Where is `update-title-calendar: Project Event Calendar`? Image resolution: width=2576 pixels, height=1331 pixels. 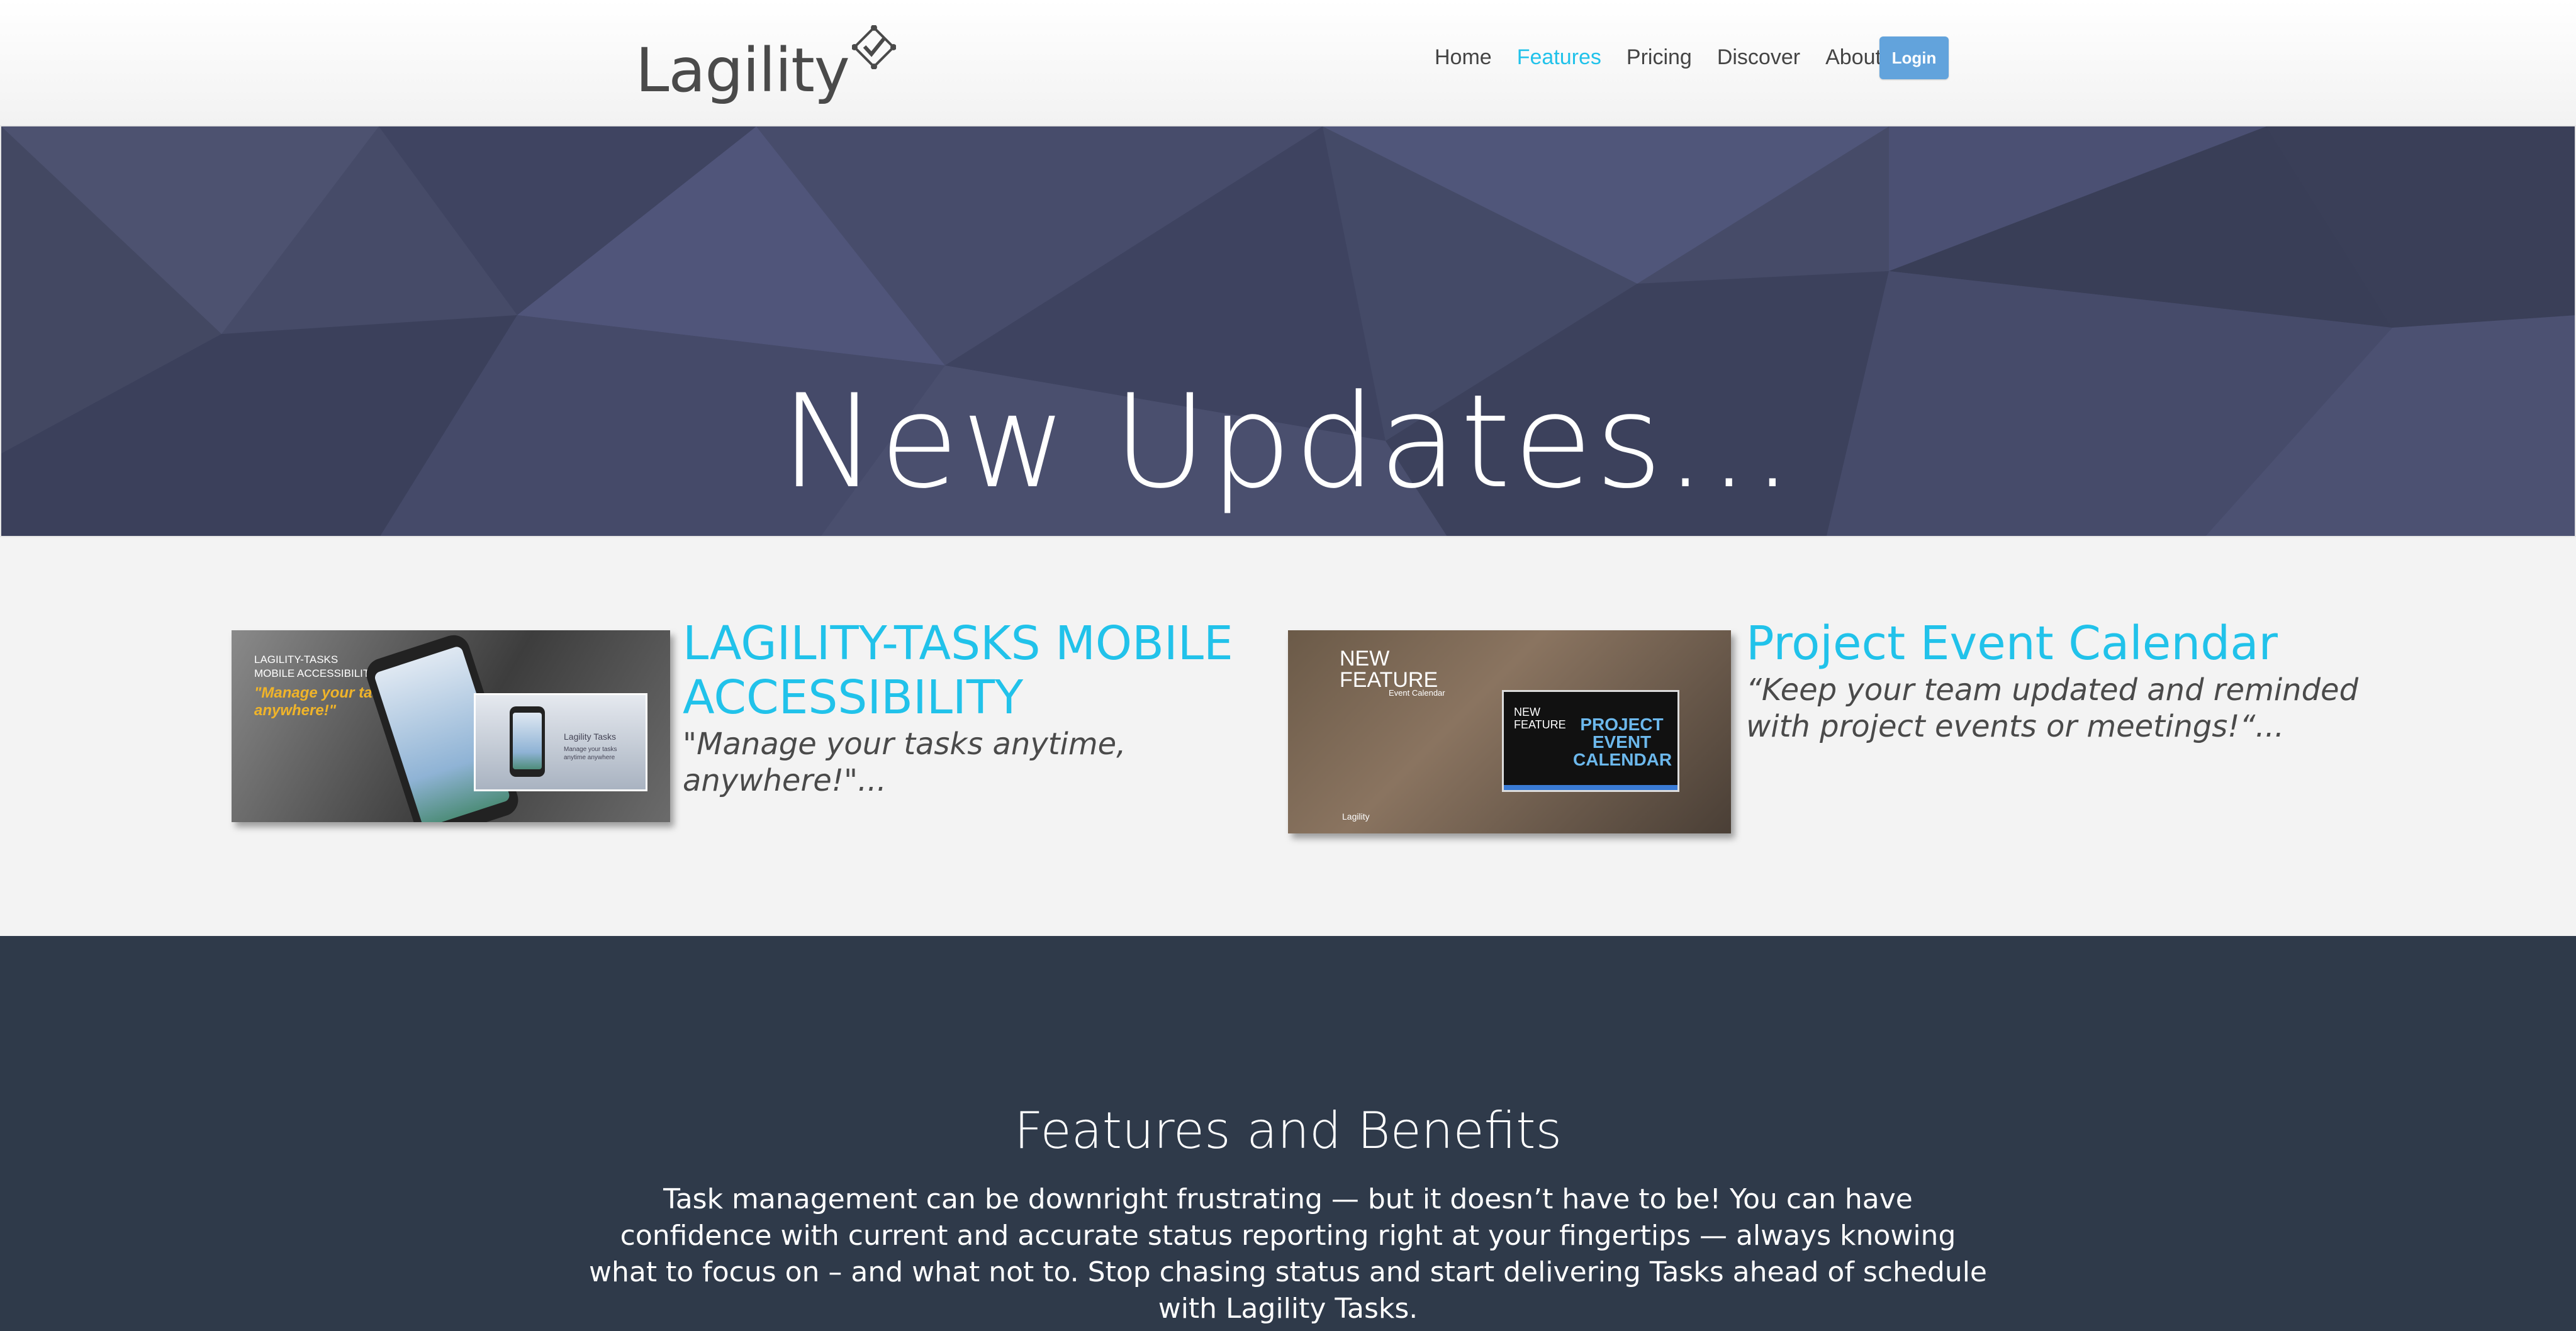 update-title-calendar: Project Event Calendar is located at coordinates (2060, 643).